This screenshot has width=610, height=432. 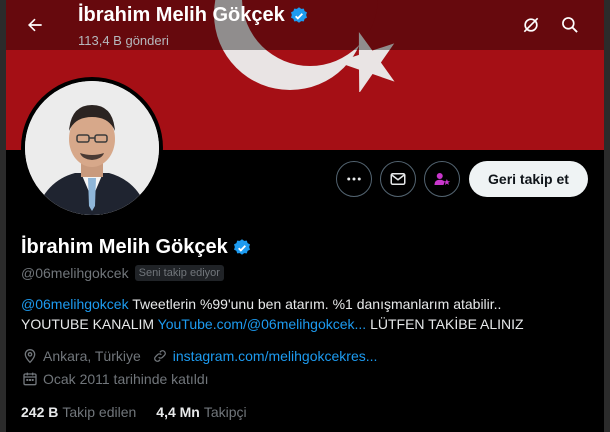 I want to click on message-button, so click(x=398, y=179).